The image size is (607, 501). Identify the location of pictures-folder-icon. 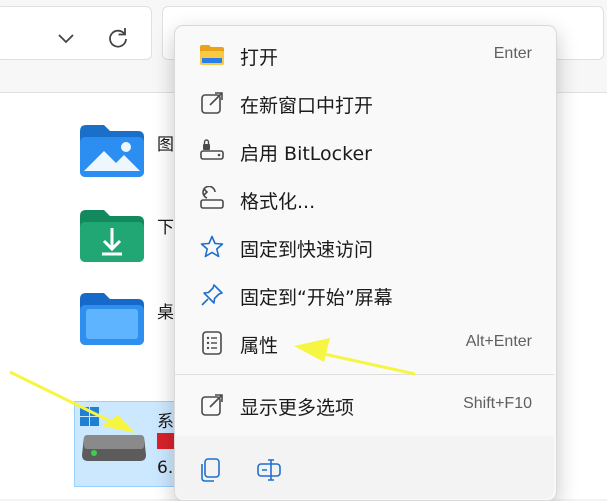
(112, 151).